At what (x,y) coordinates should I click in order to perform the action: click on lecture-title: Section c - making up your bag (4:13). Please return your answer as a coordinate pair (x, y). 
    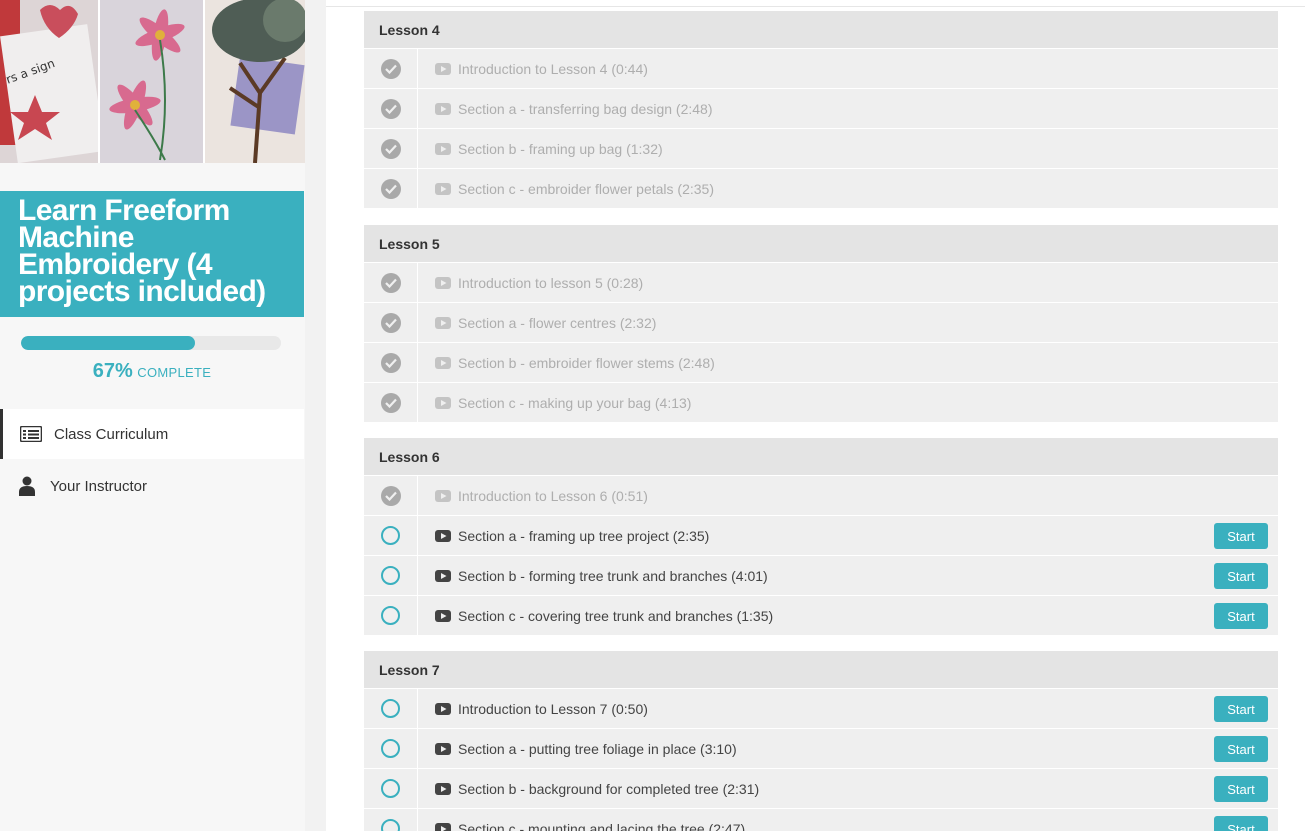
    Looking at the image, I should click on (574, 403).